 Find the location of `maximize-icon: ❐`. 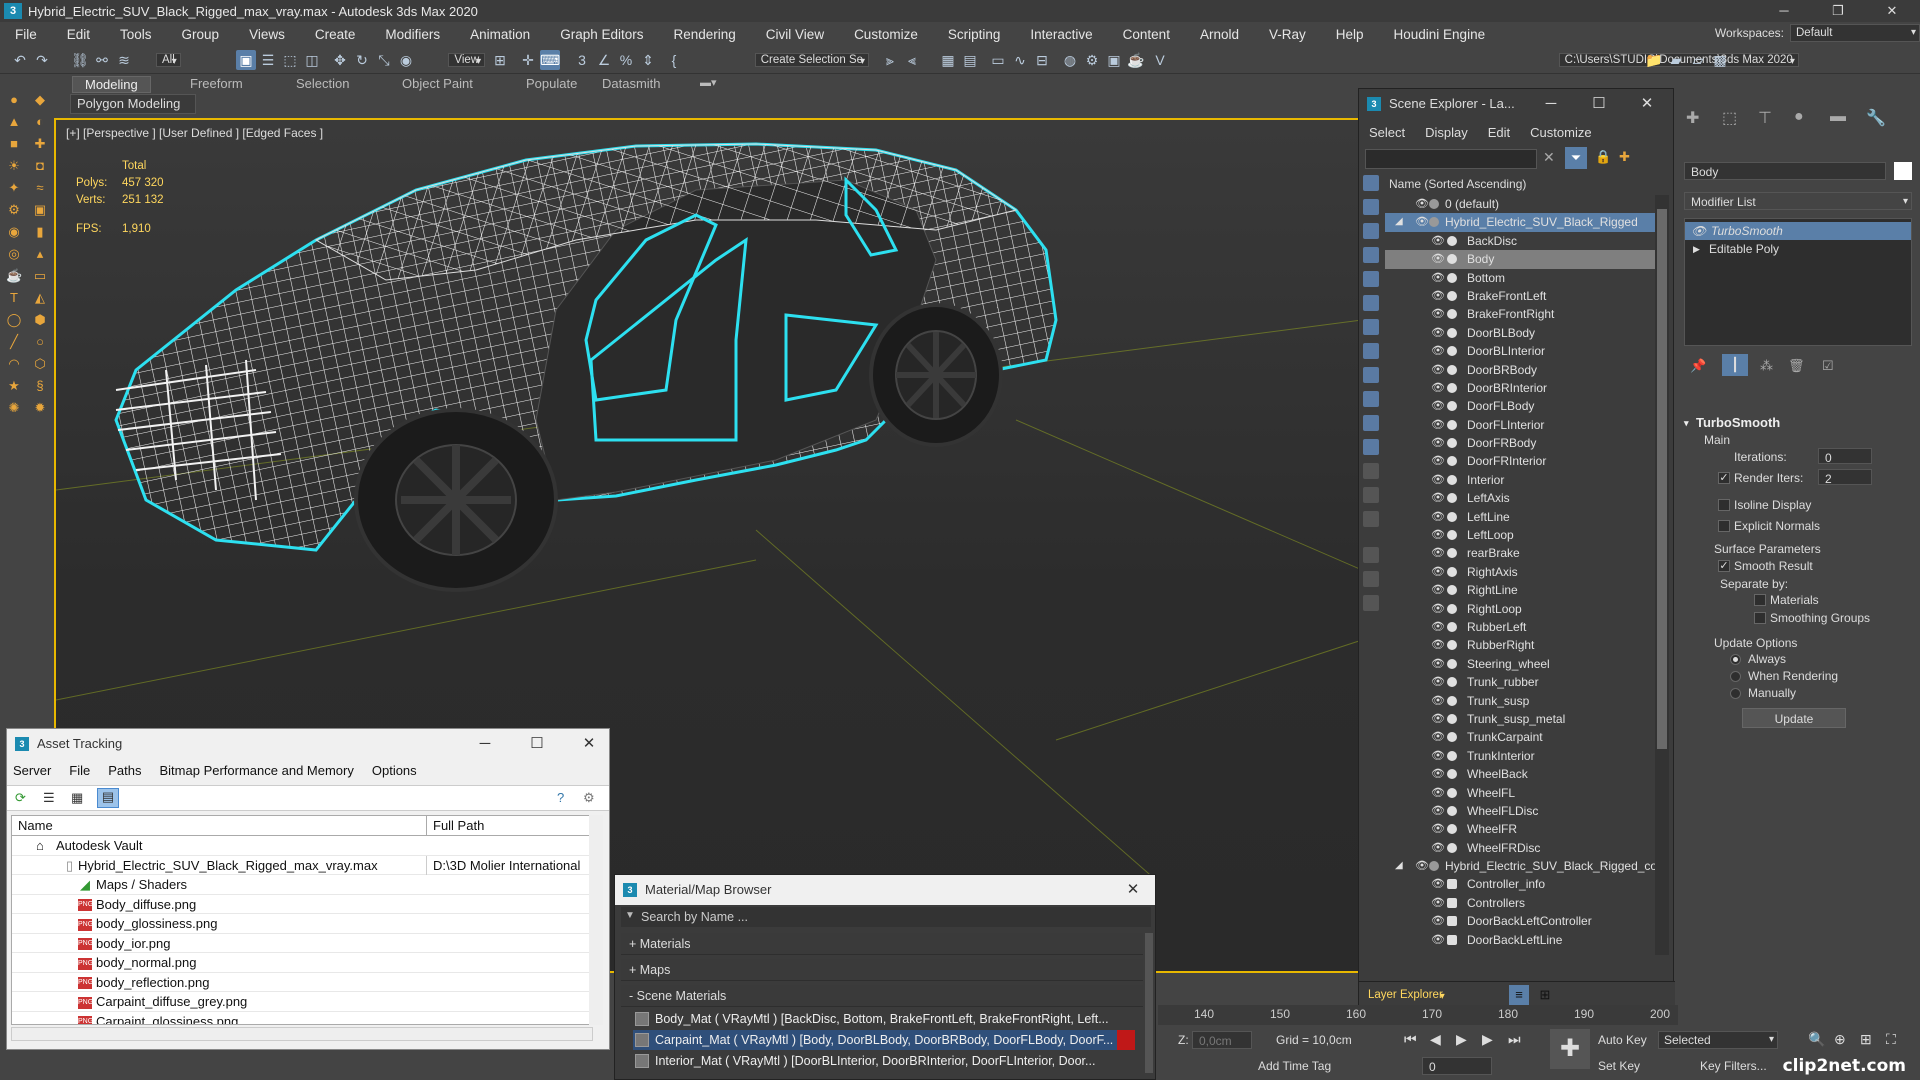

maximize-icon: ❐ is located at coordinates (1838, 11).